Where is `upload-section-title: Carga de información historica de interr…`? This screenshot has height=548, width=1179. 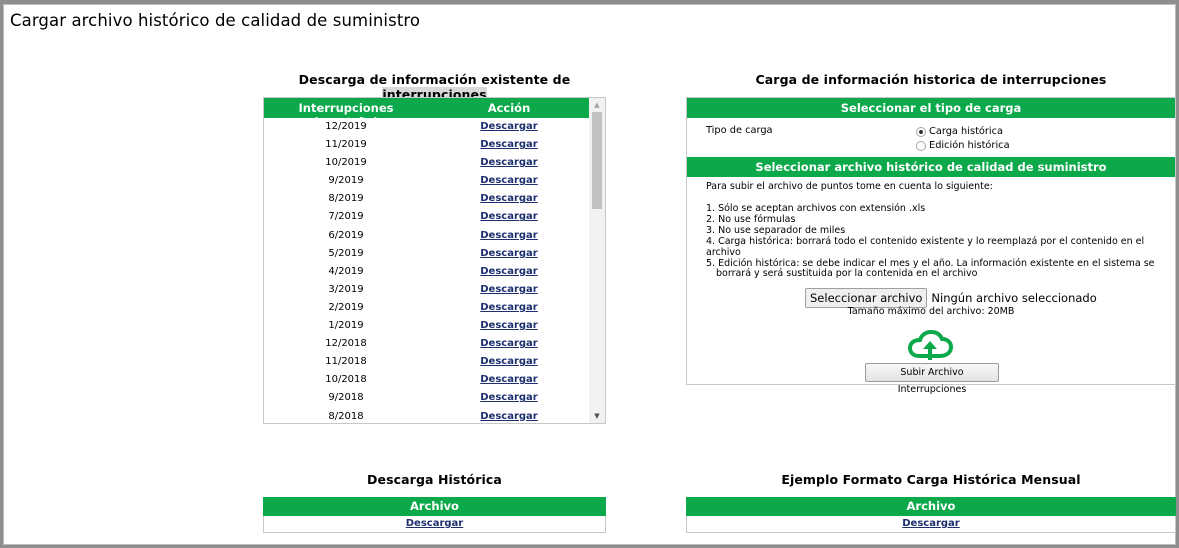
upload-section-title: Carga de información historica de interr… is located at coordinates (931, 79).